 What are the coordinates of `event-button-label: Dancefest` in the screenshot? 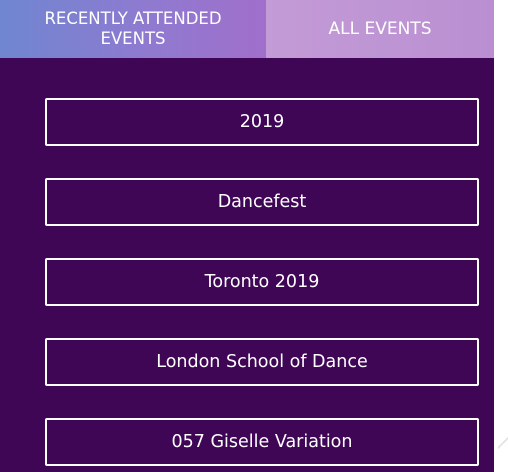 It's located at (262, 202).